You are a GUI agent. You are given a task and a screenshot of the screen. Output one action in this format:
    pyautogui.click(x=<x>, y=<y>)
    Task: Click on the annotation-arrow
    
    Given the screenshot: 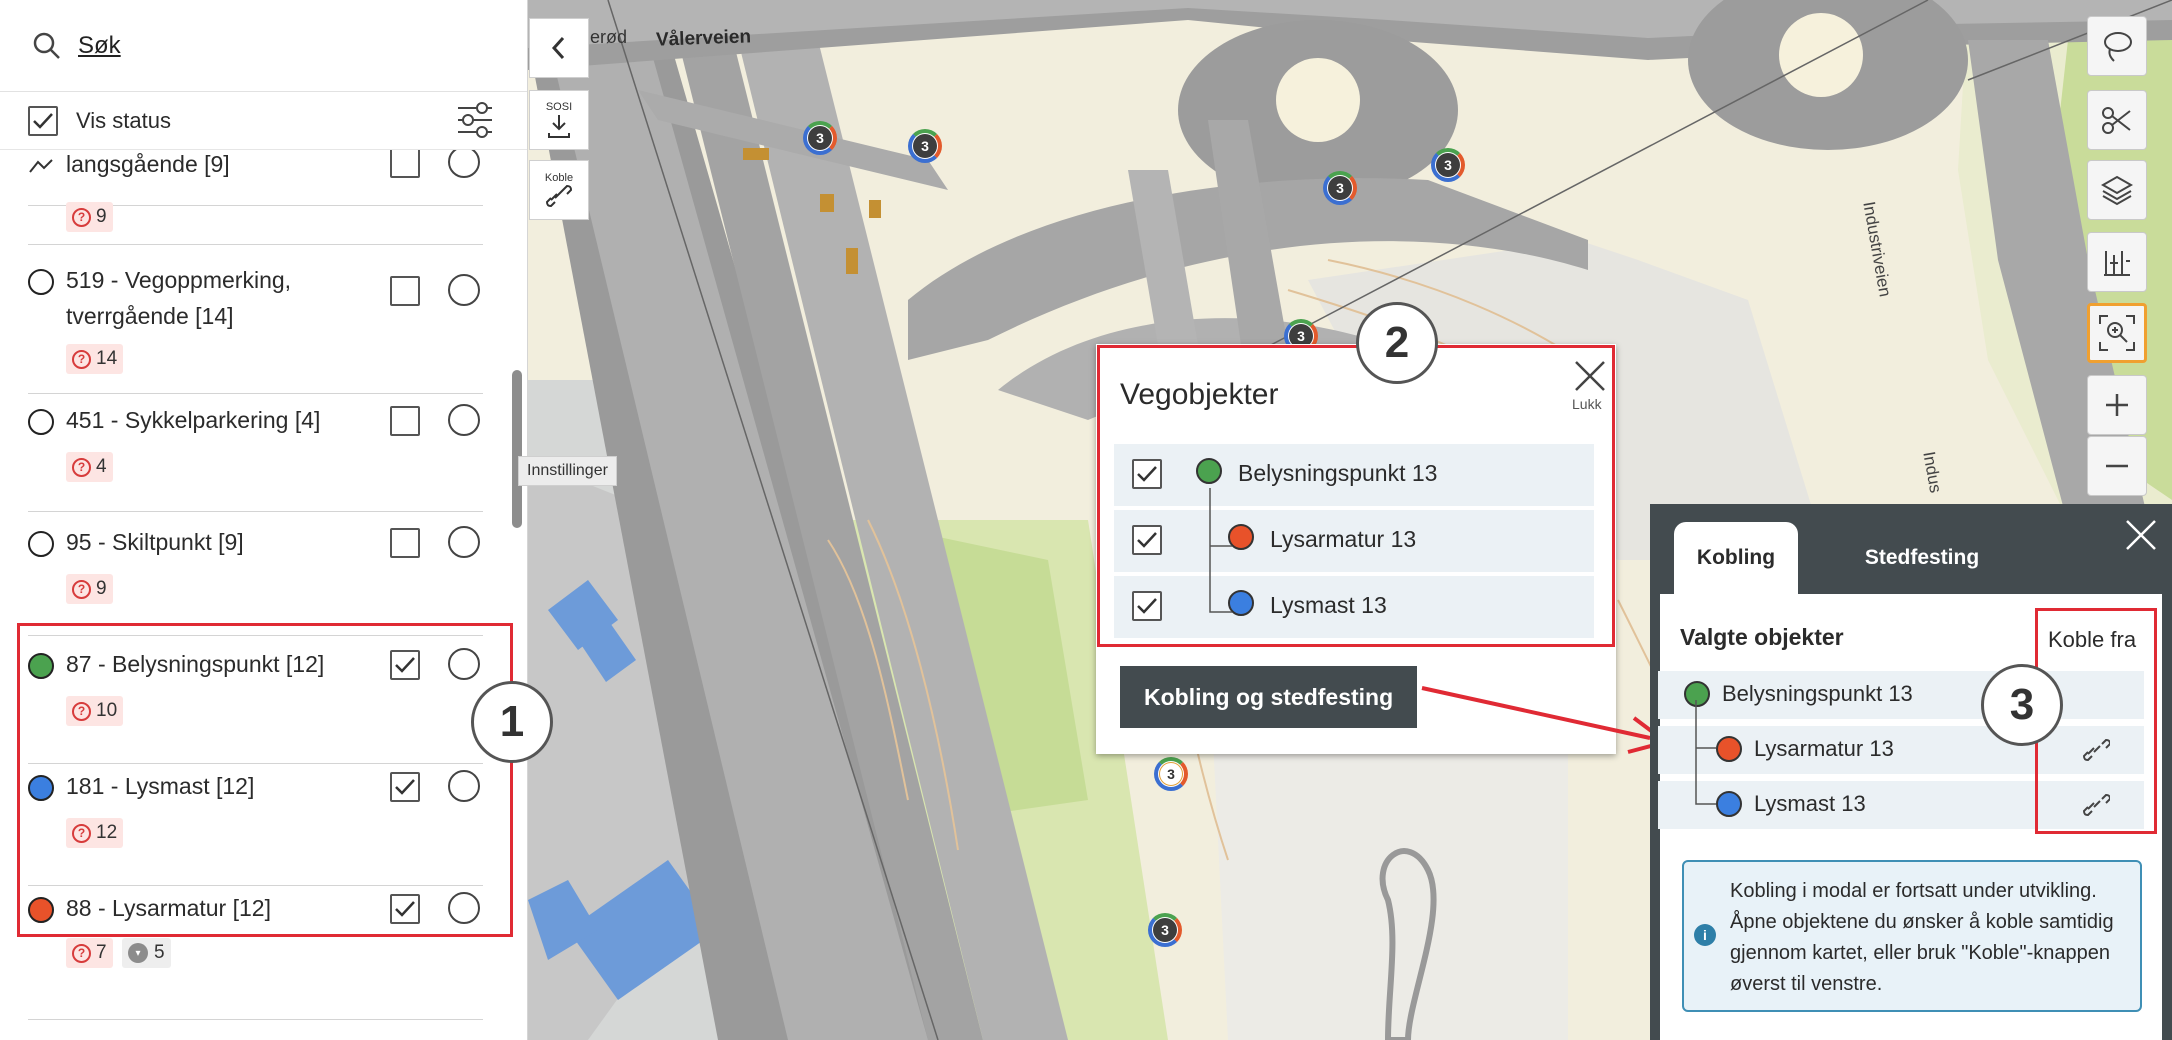 What is the action you would take?
    pyautogui.click(x=1545, y=720)
    